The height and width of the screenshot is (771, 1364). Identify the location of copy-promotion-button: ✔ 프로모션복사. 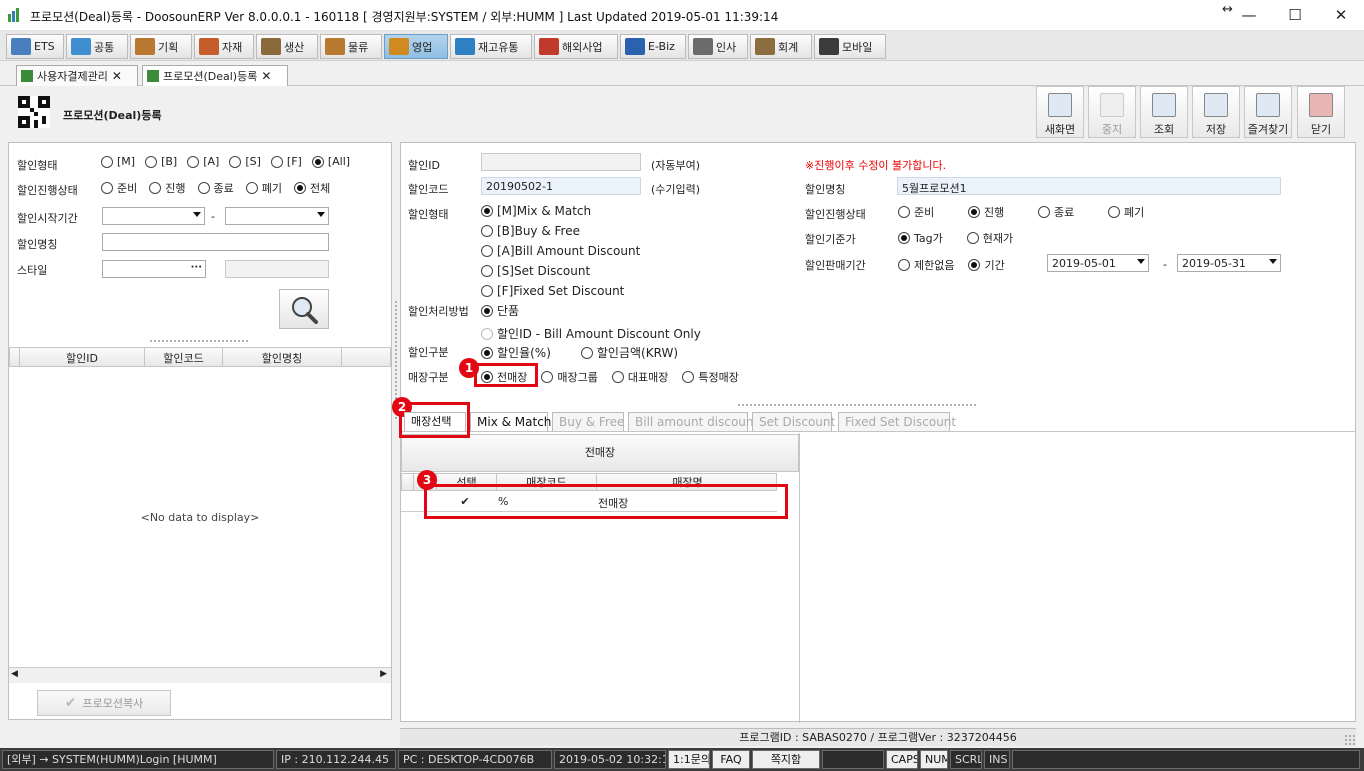
(104, 703).